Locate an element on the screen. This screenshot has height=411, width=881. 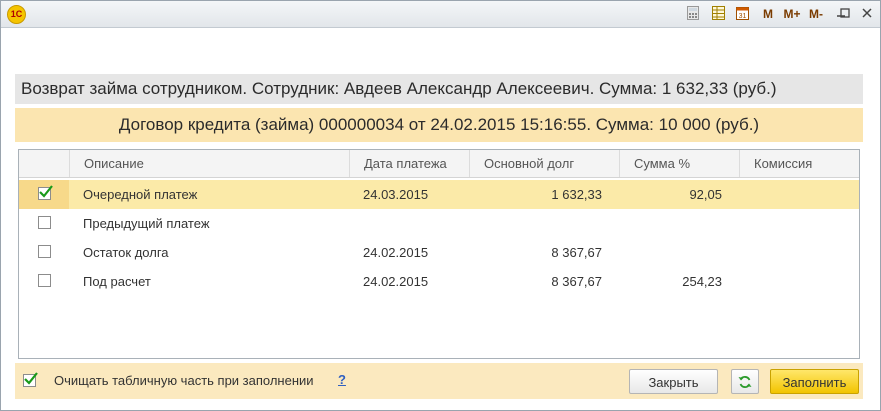
interest-cell: 254,23 is located at coordinates (702, 281).